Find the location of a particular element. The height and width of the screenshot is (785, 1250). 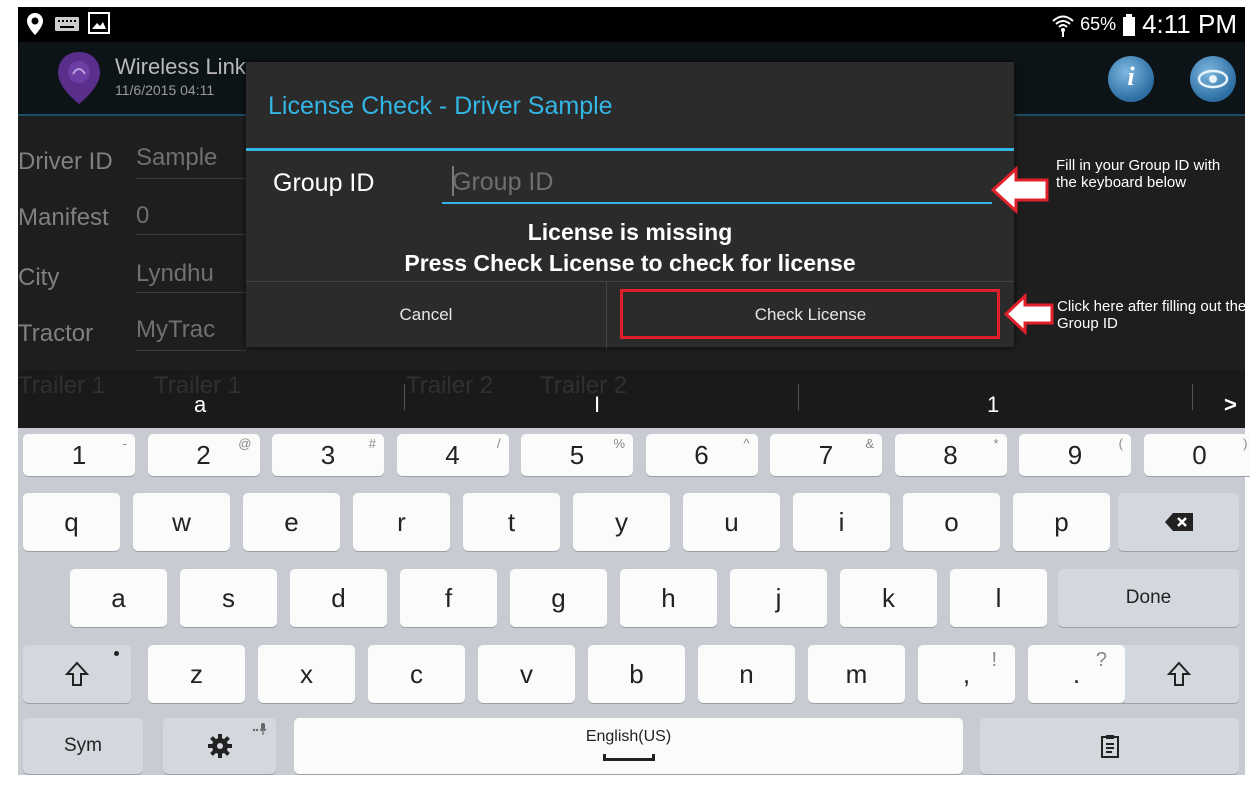

key-label: j is located at coordinates (778, 597).